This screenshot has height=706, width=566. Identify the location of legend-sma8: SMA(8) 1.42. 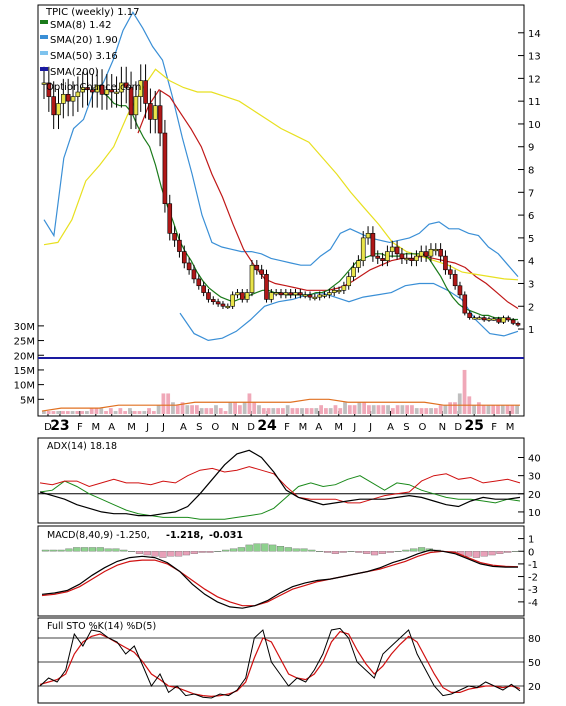
(80, 25).